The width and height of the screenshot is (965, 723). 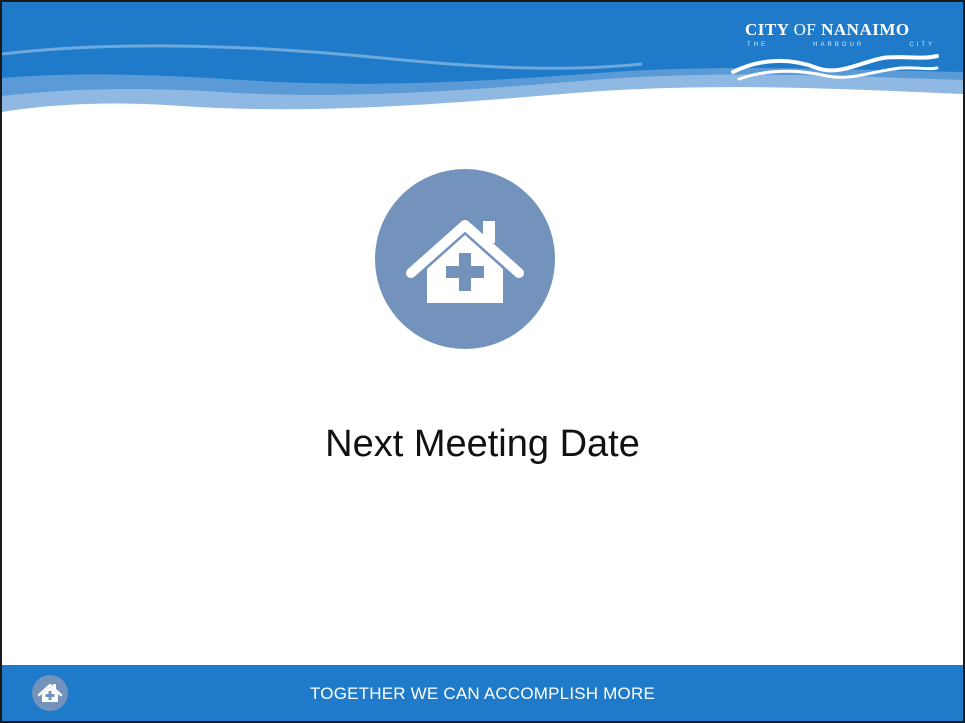 I want to click on footer-tagline: TOGETHER WE CAN ACCOMPLISH MORE, so click(x=482, y=693).